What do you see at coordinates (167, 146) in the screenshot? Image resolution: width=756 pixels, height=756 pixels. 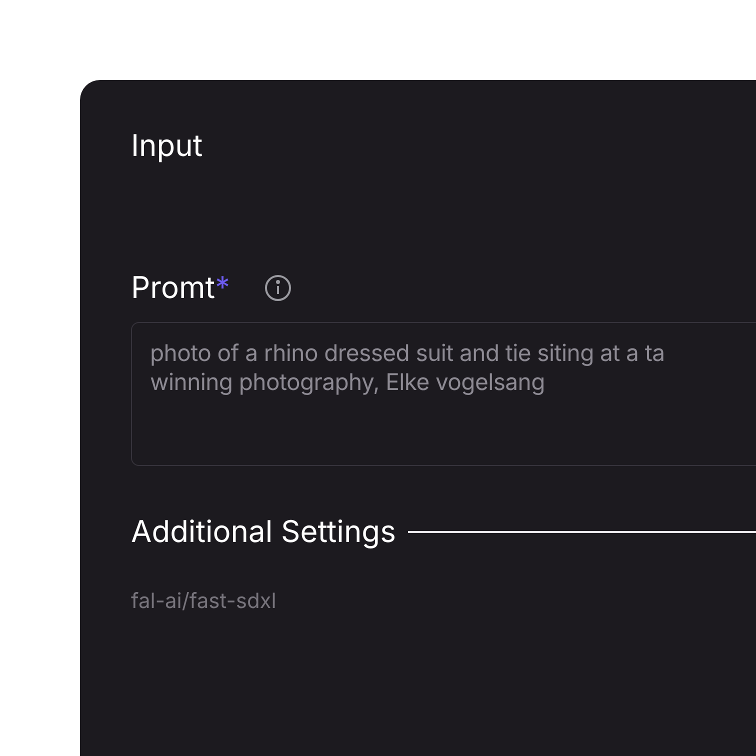 I see `panel-title: Input` at bounding box center [167, 146].